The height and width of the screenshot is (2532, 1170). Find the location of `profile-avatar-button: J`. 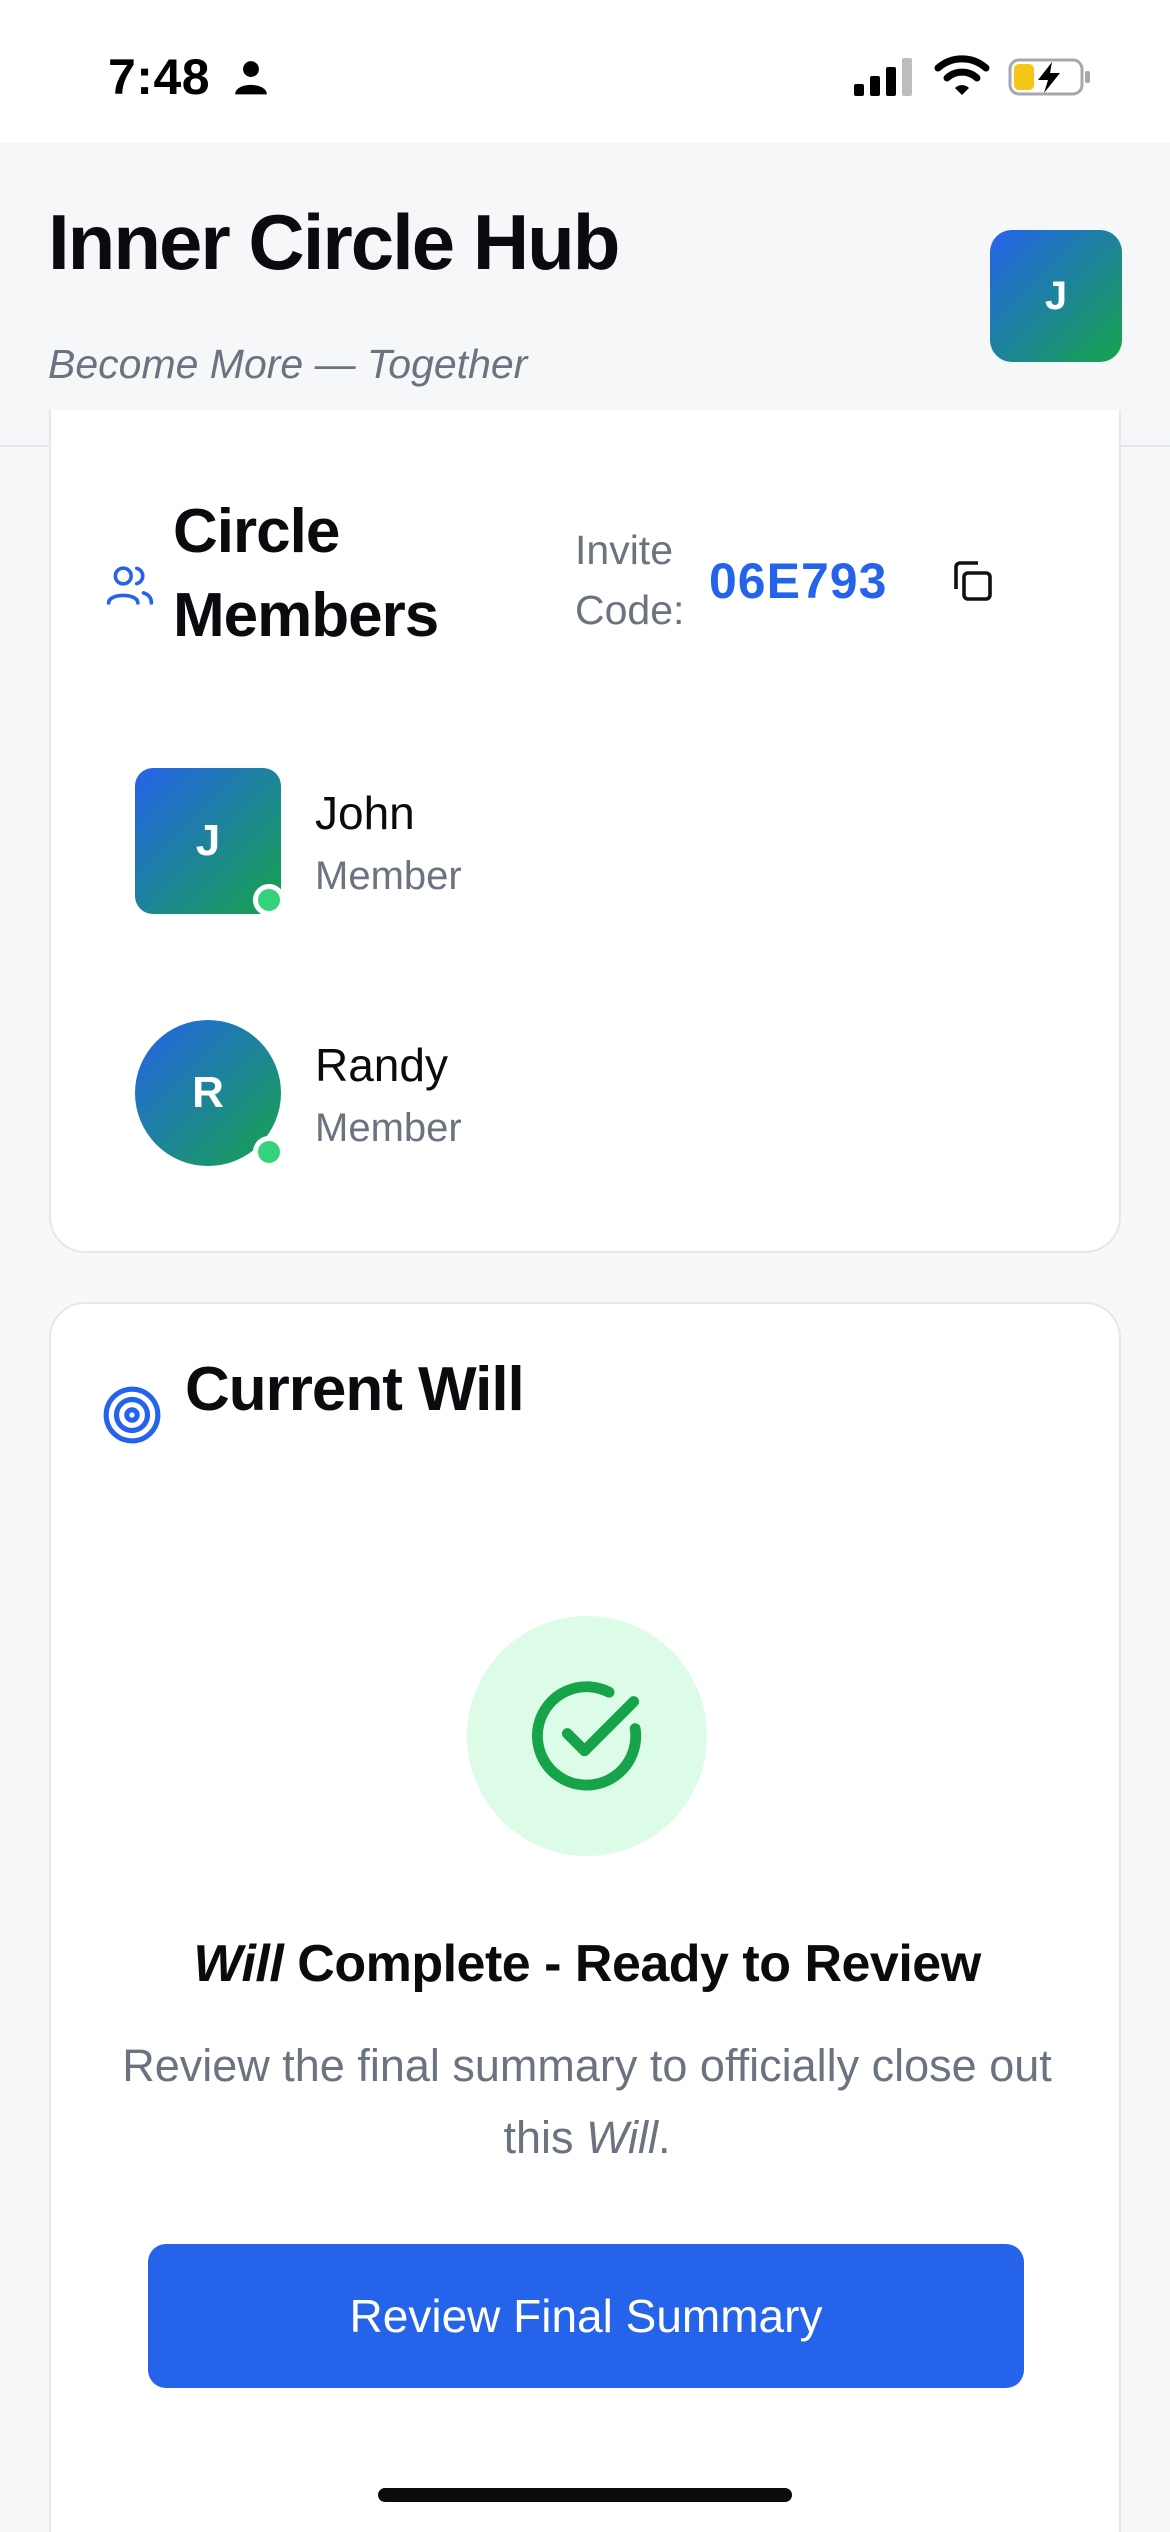

profile-avatar-button: J is located at coordinates (1056, 296).